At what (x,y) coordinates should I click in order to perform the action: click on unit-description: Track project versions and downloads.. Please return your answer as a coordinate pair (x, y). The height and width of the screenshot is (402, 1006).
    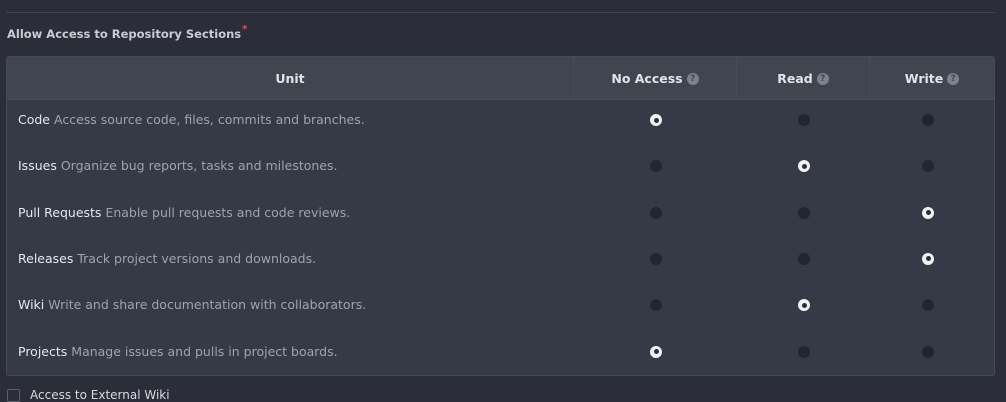
    Looking at the image, I should click on (197, 258).